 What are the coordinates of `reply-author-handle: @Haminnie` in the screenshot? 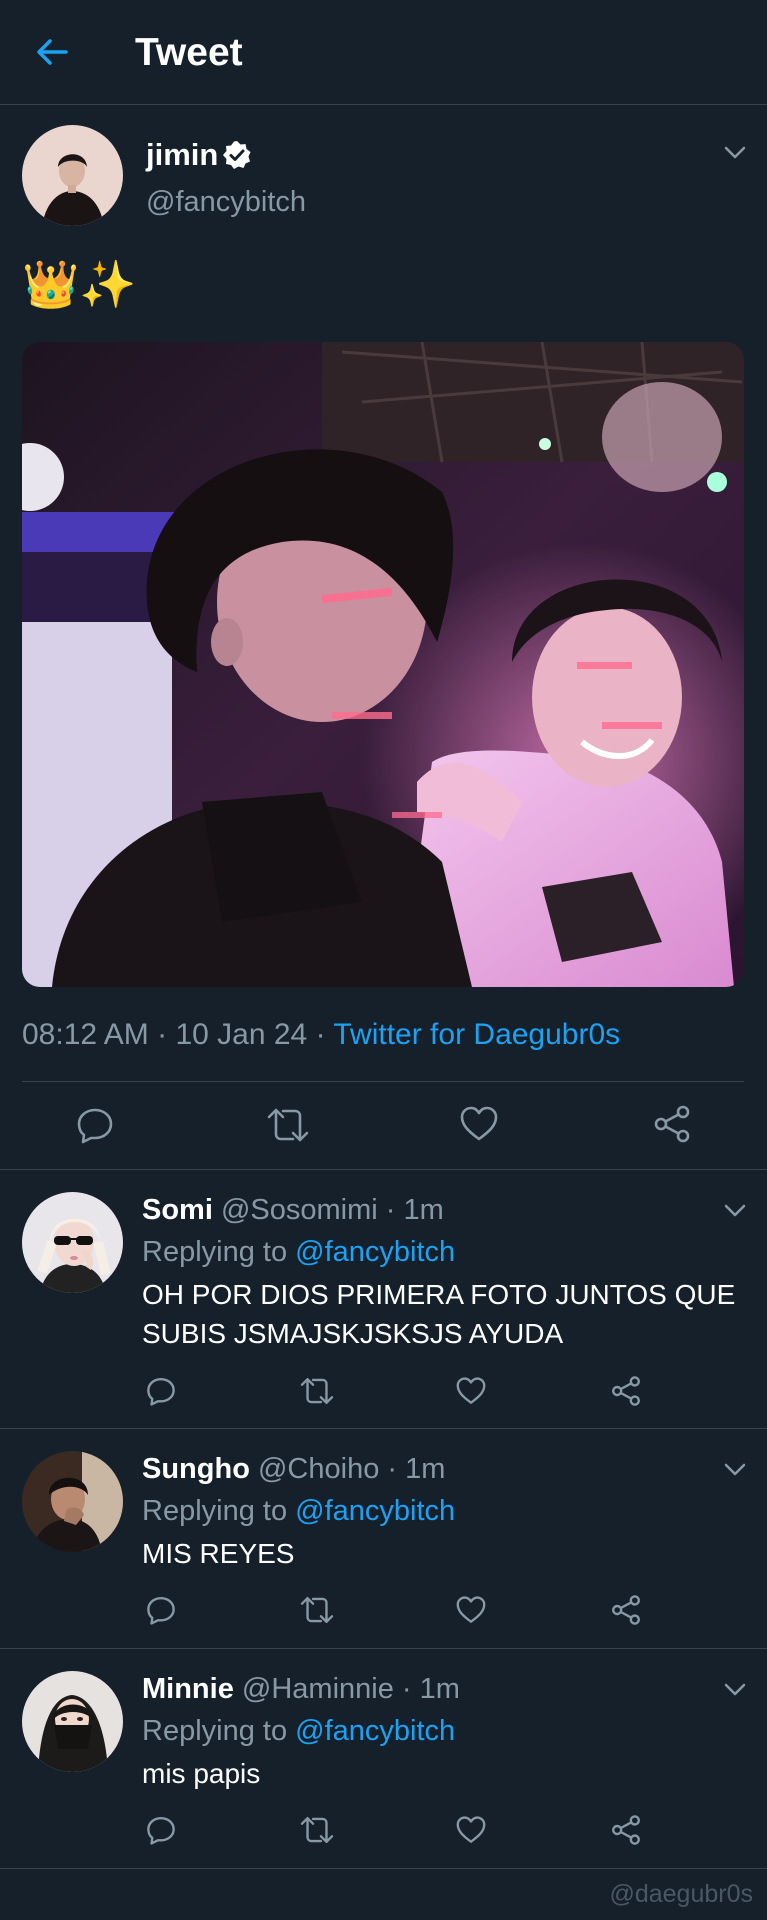 It's located at (318, 1689).